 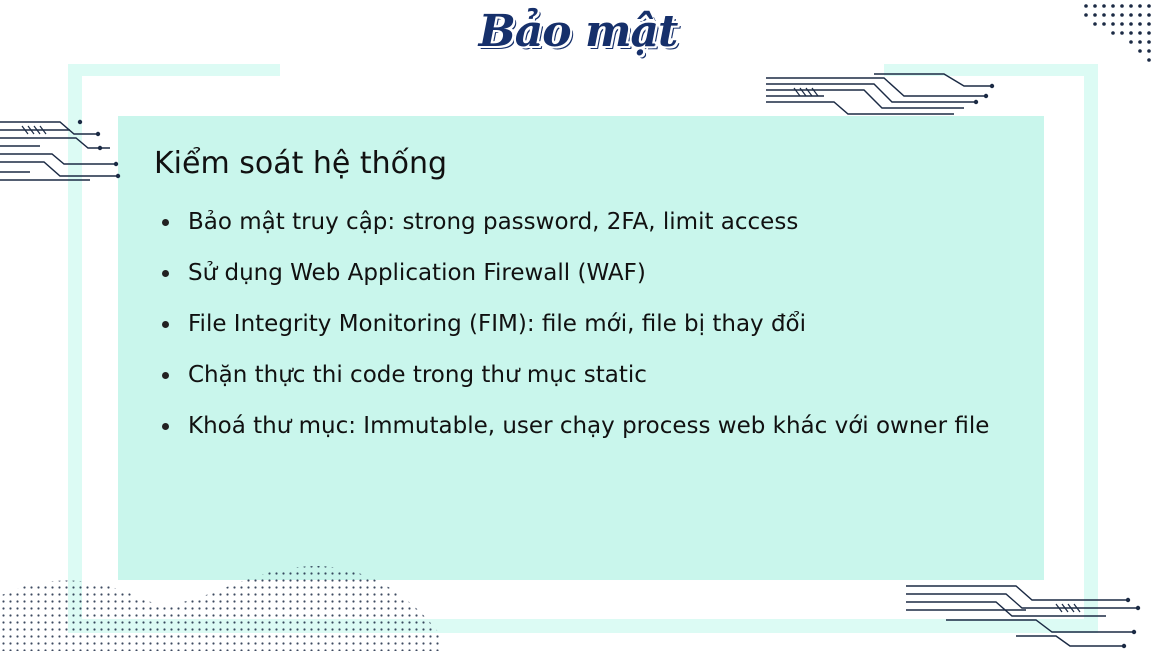 I want to click on circuit-lines-left, so click(x=60, y=150).